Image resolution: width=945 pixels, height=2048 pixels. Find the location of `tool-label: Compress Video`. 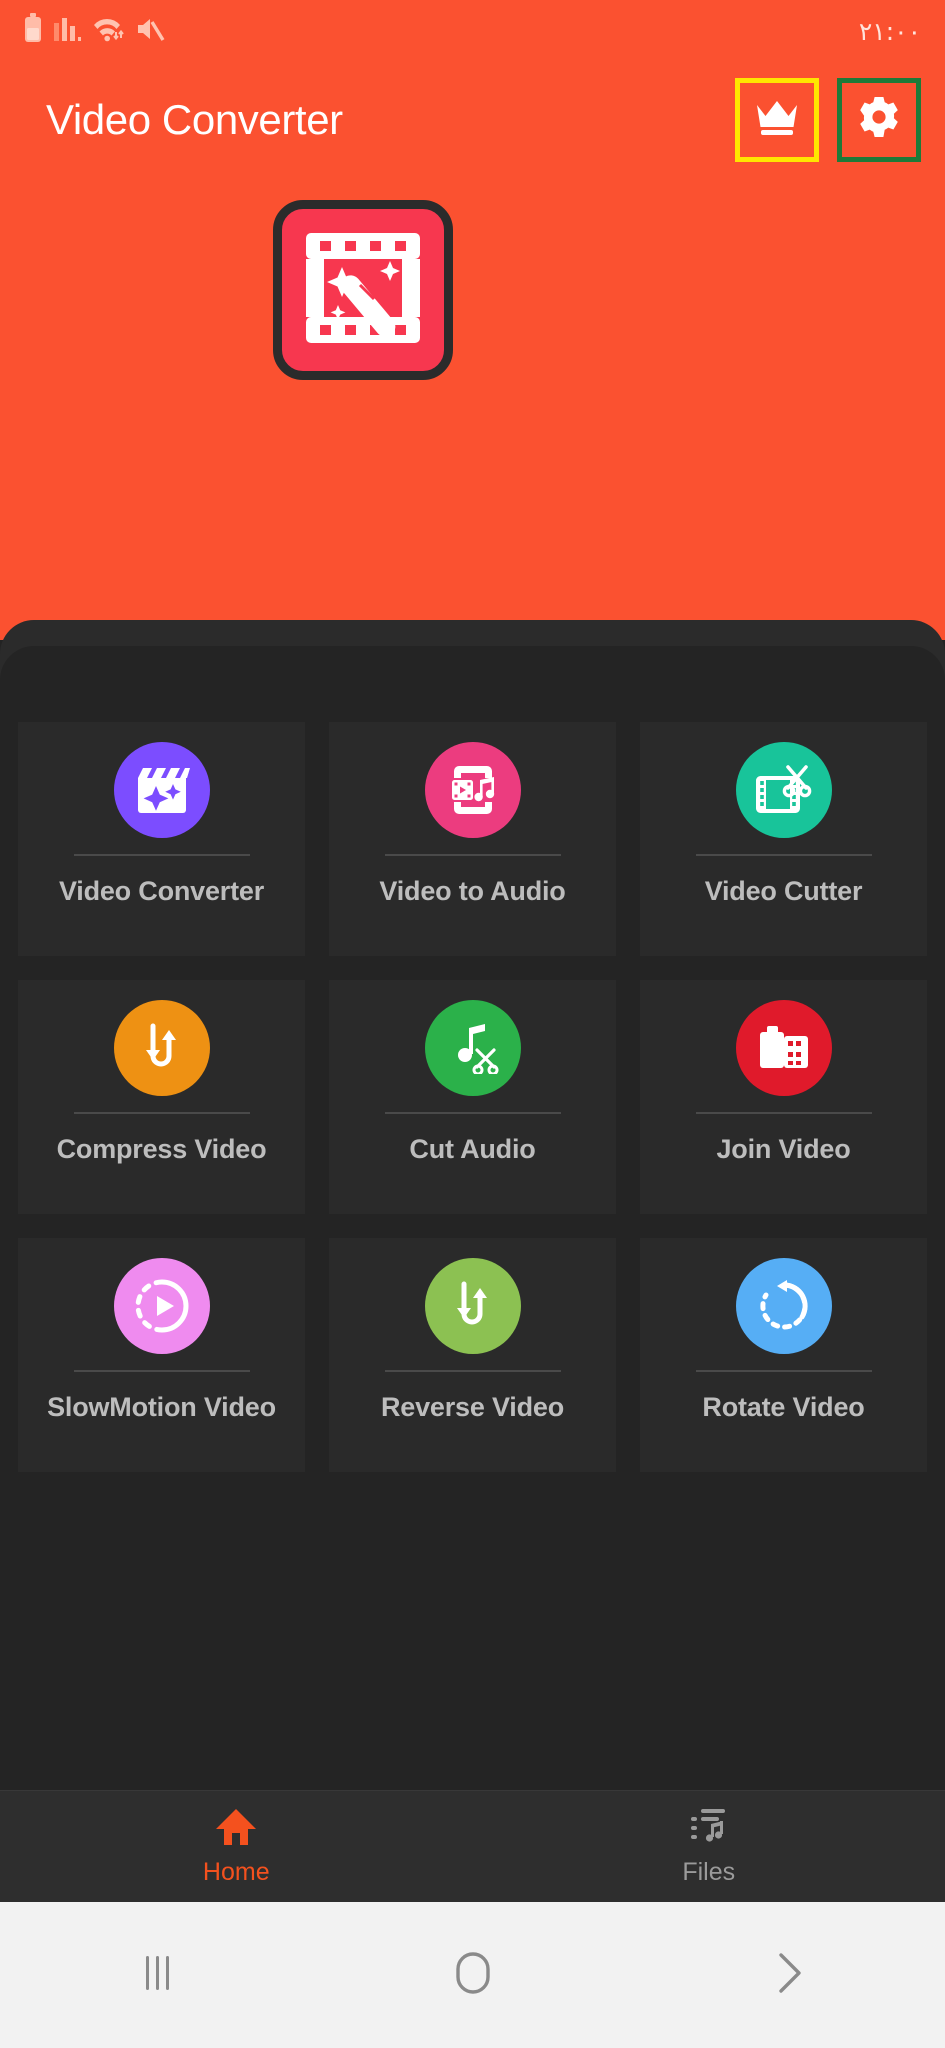

tool-label: Compress Video is located at coordinates (161, 1149).